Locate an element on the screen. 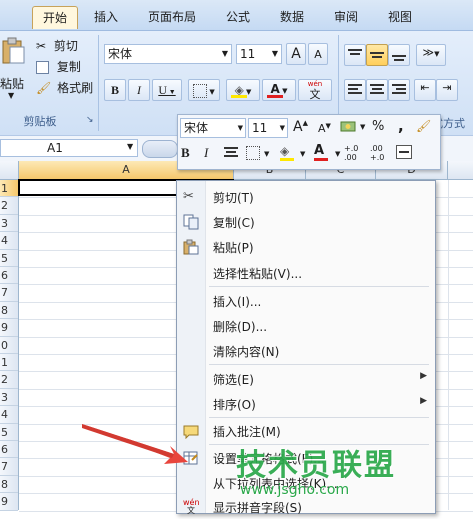 The height and width of the screenshot is (519, 473). format-painter-button: 🖌 格式刷 is located at coordinates (64, 88).